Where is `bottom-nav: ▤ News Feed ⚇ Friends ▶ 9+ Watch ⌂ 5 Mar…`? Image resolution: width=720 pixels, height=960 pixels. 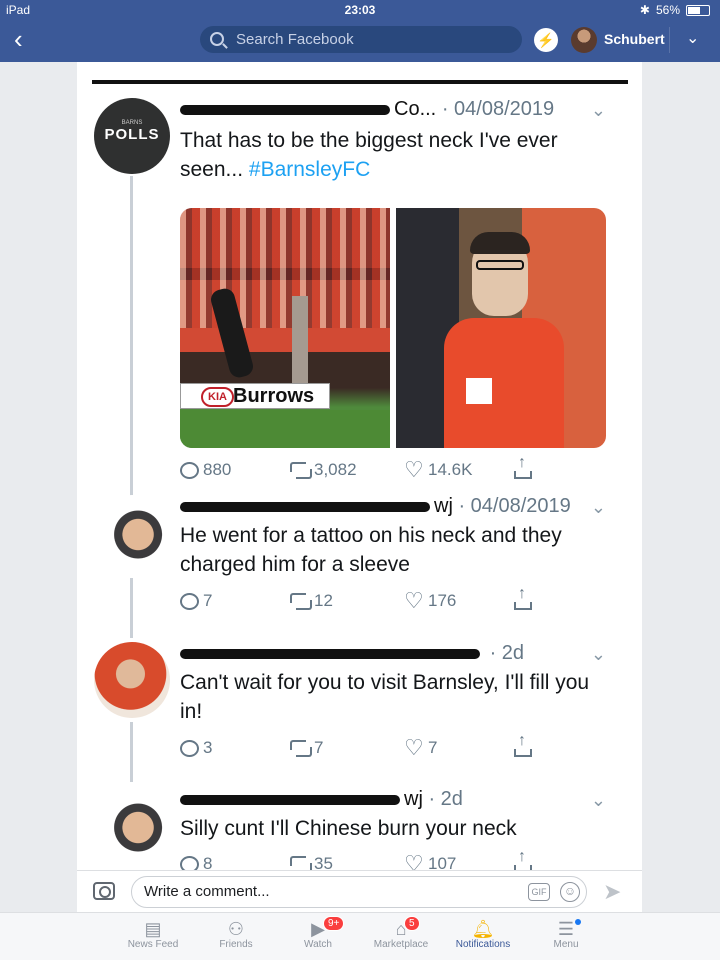
bottom-nav: ▤ News Feed ⚇ Friends ▶ 9+ Watch ⌂ 5 Mar… is located at coordinates (360, 936).